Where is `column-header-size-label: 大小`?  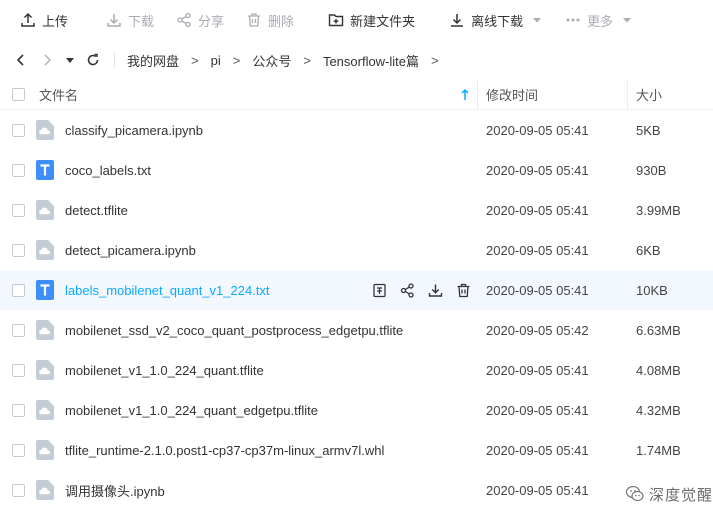
column-header-size-label: 大小 is located at coordinates (649, 95).